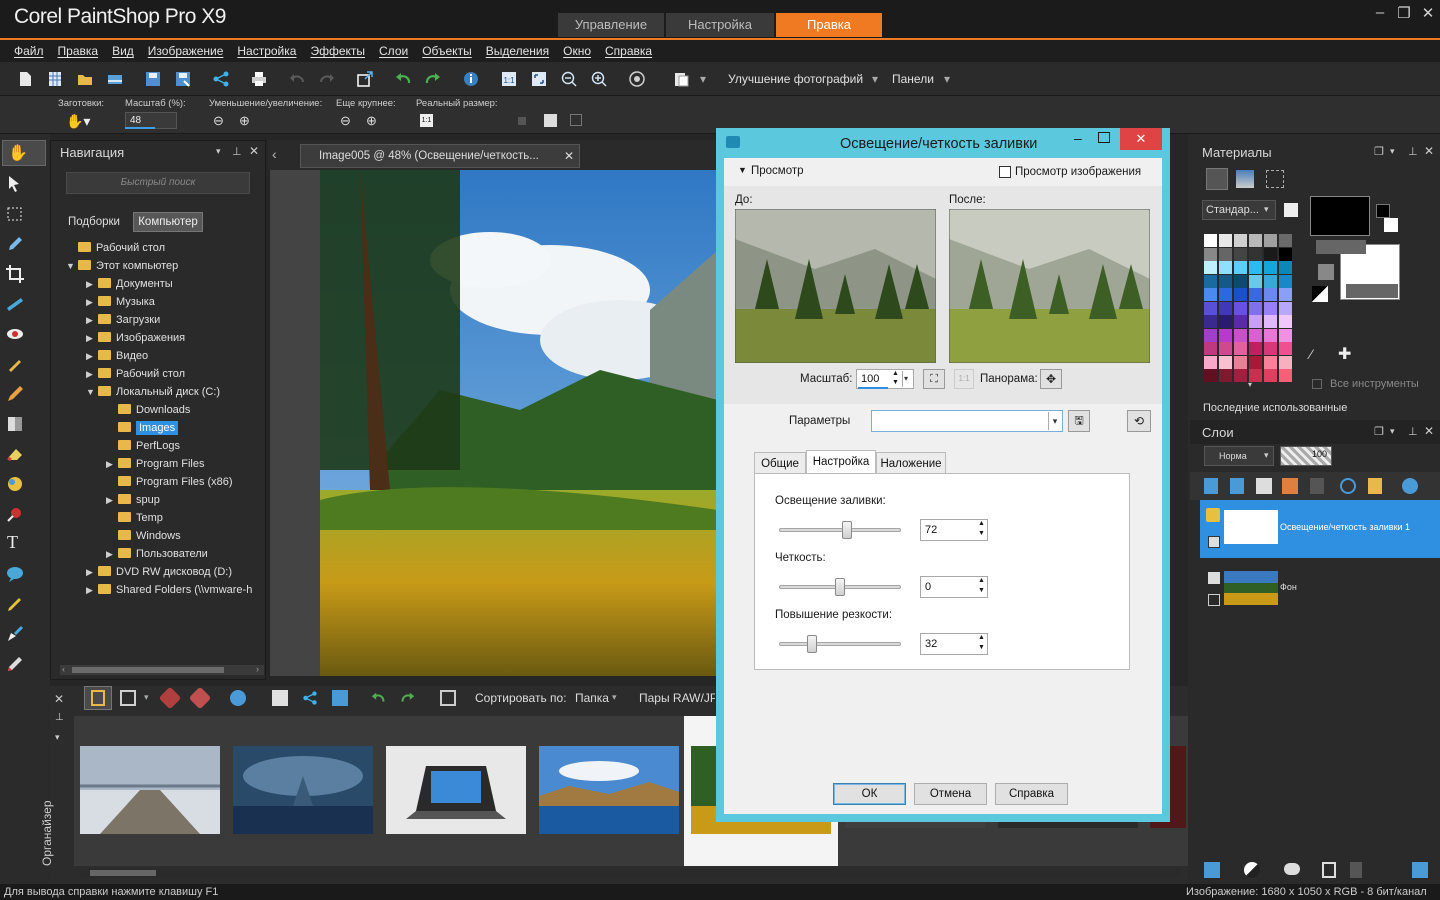 This screenshot has width=1440, height=900. I want to click on close-icon: ✕, so click(1428, 13).